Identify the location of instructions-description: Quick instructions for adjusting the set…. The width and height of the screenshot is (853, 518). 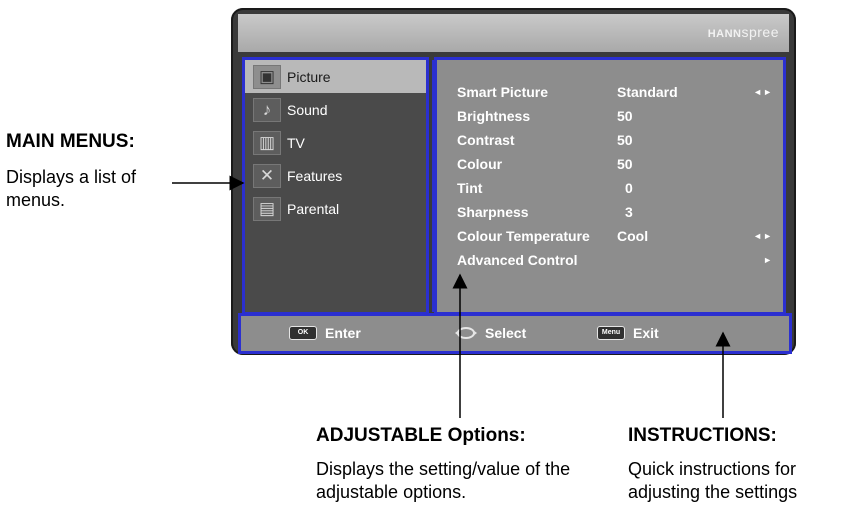
(713, 480).